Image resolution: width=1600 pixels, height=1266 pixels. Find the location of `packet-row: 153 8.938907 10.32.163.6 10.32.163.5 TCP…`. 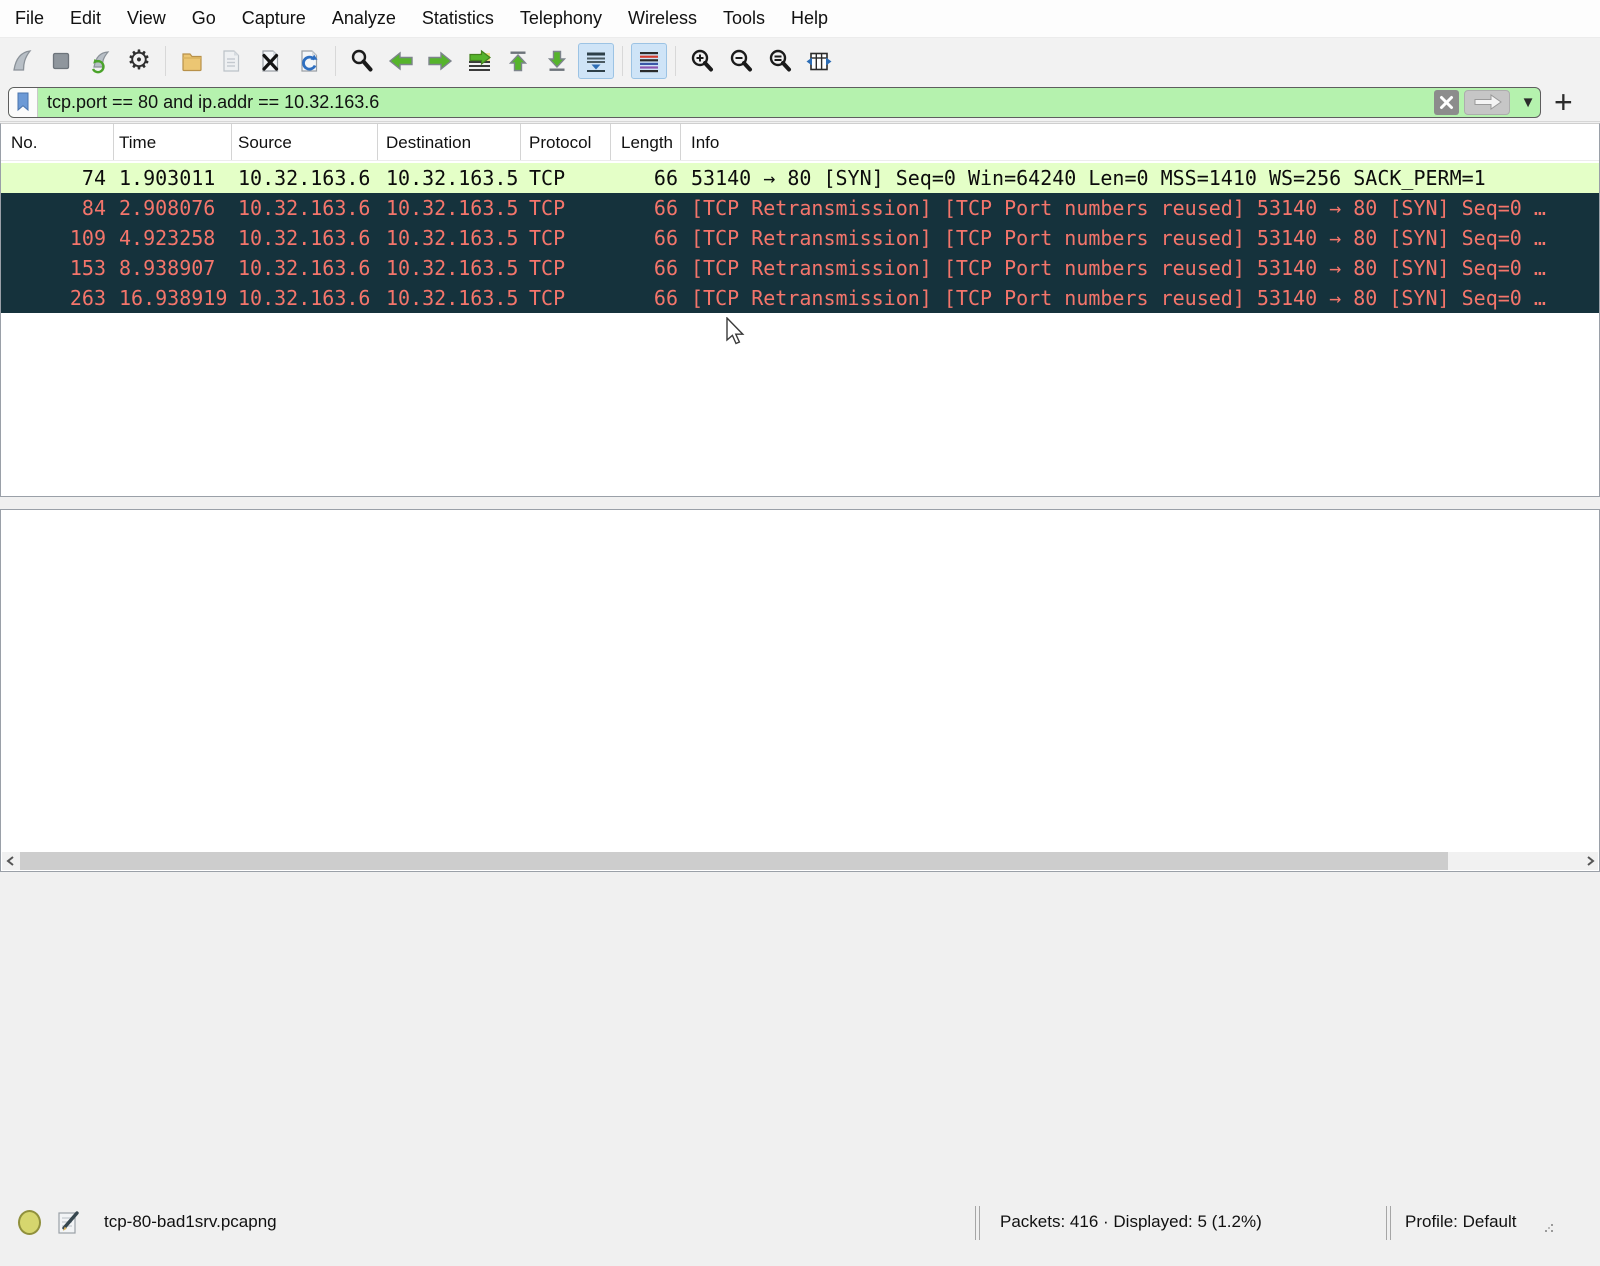

packet-row: 153 8.938907 10.32.163.6 10.32.163.5 TCP… is located at coordinates (800, 268).